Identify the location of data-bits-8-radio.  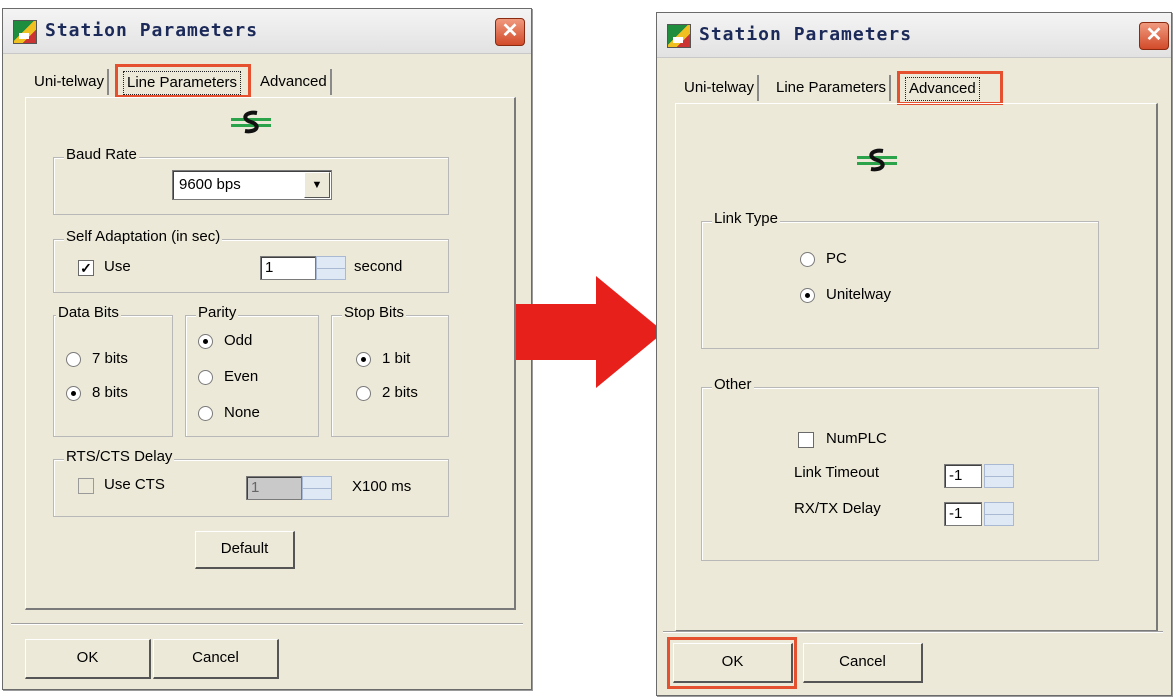
(73, 393).